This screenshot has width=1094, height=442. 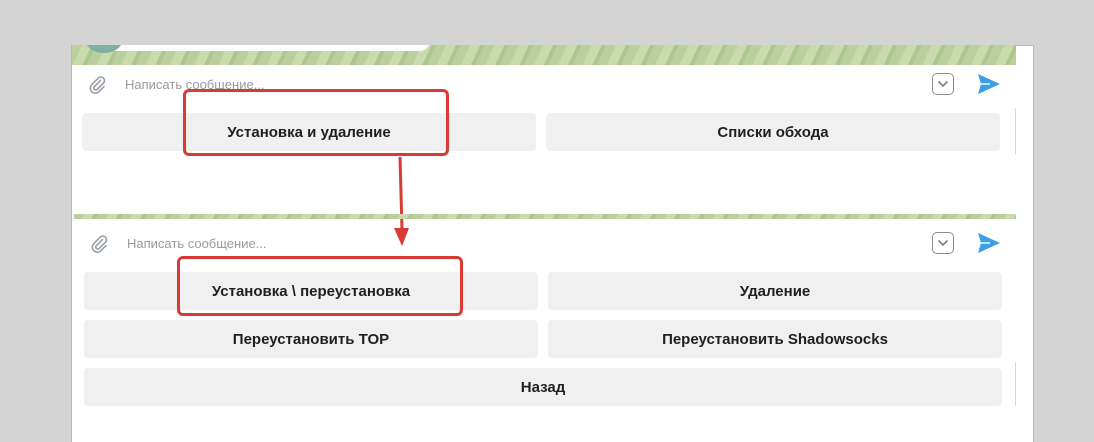 What do you see at coordinates (104, 49) in the screenshot?
I see `avatar` at bounding box center [104, 49].